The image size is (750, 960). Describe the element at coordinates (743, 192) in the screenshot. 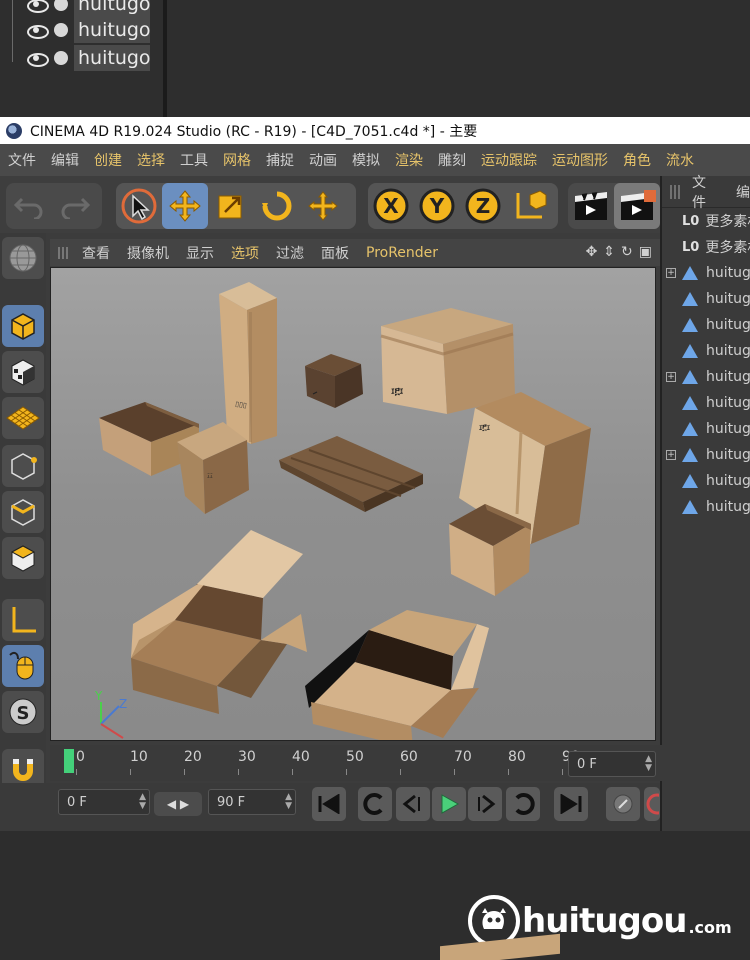

I see `om-menu-edit: 编` at that location.